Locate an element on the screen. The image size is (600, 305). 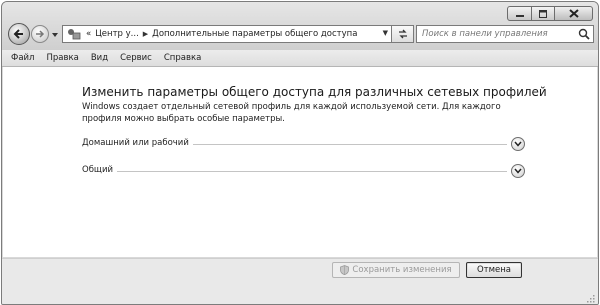
menu-view: Вид is located at coordinates (99, 58).